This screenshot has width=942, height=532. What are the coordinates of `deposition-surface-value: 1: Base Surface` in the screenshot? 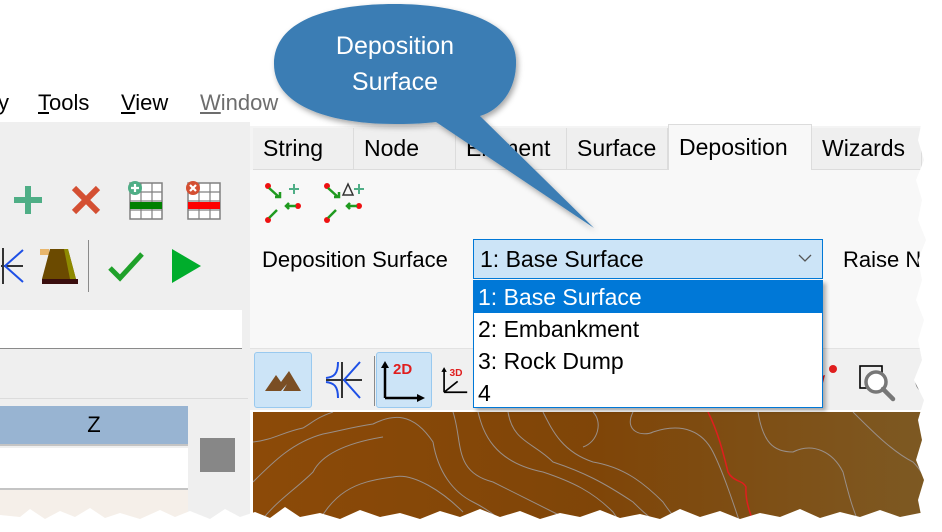 It's located at (562, 258).